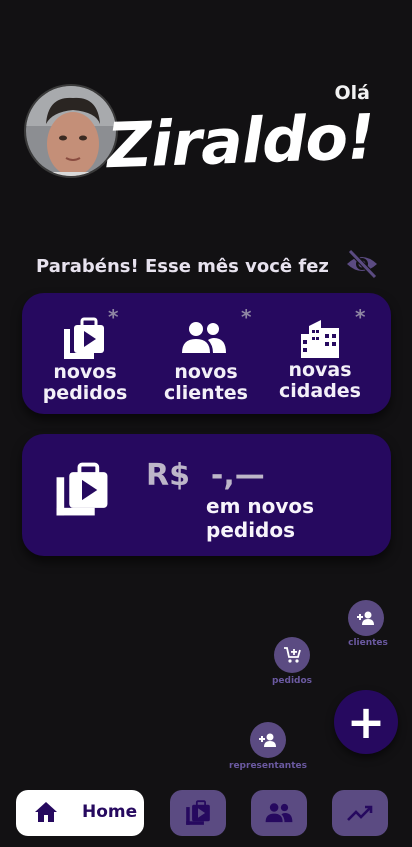 Image resolution: width=412 pixels, height=847 pixels. Describe the element at coordinates (206, 393) in the screenshot. I see `stat-label-line2: clientes` at that location.